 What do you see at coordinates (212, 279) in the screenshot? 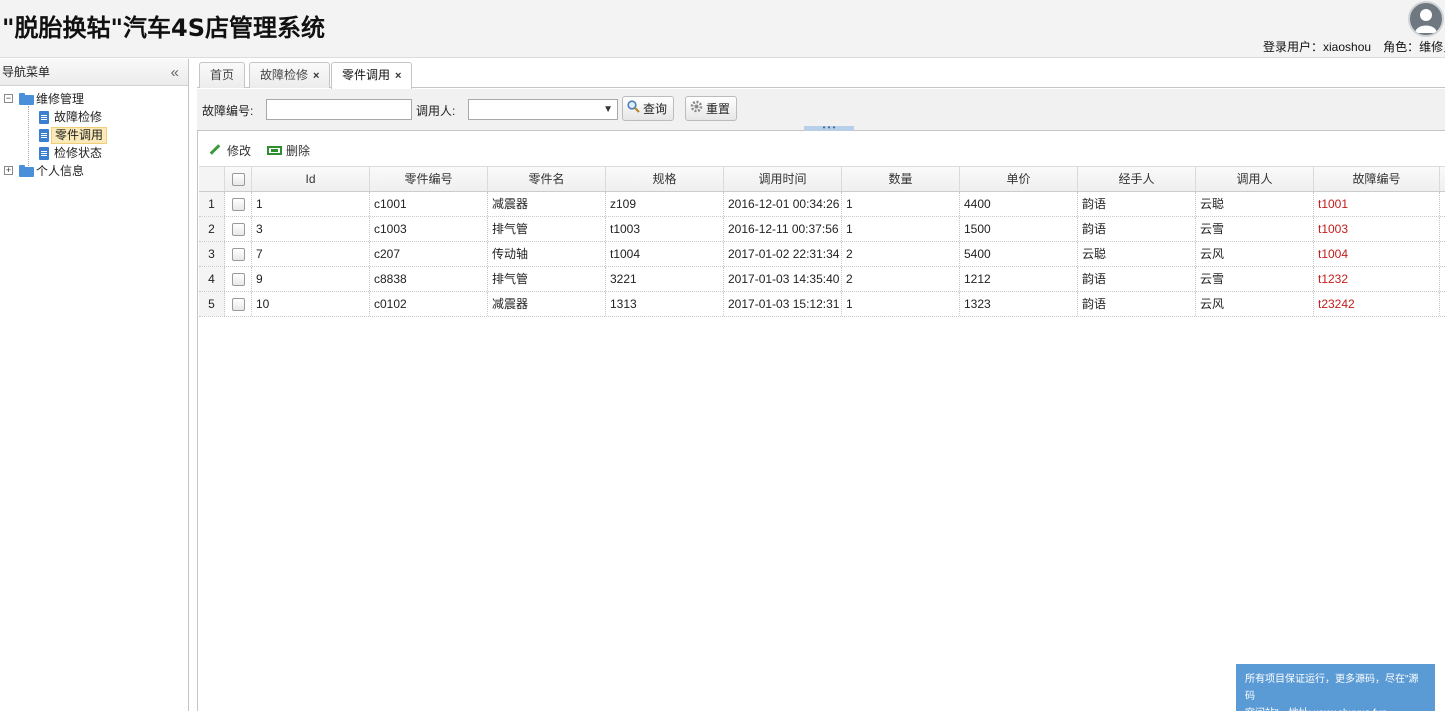
I see `row-number: 4` at bounding box center [212, 279].